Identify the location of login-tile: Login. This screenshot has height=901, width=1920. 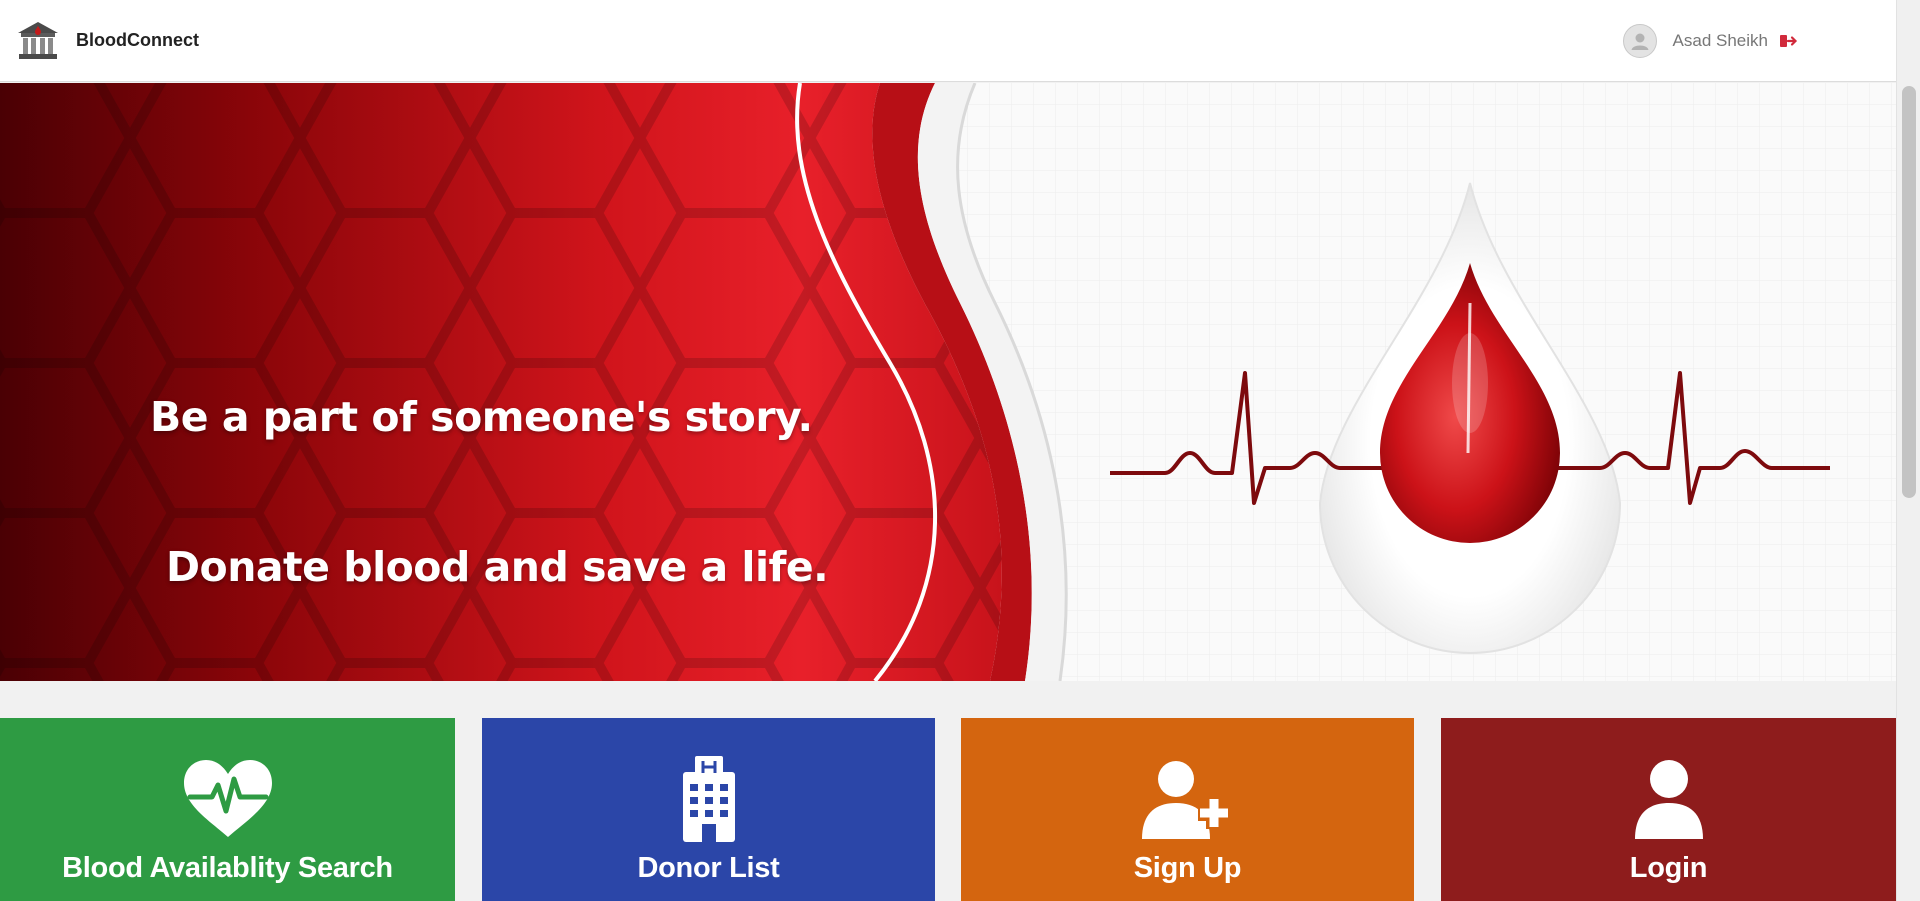
(1668, 809).